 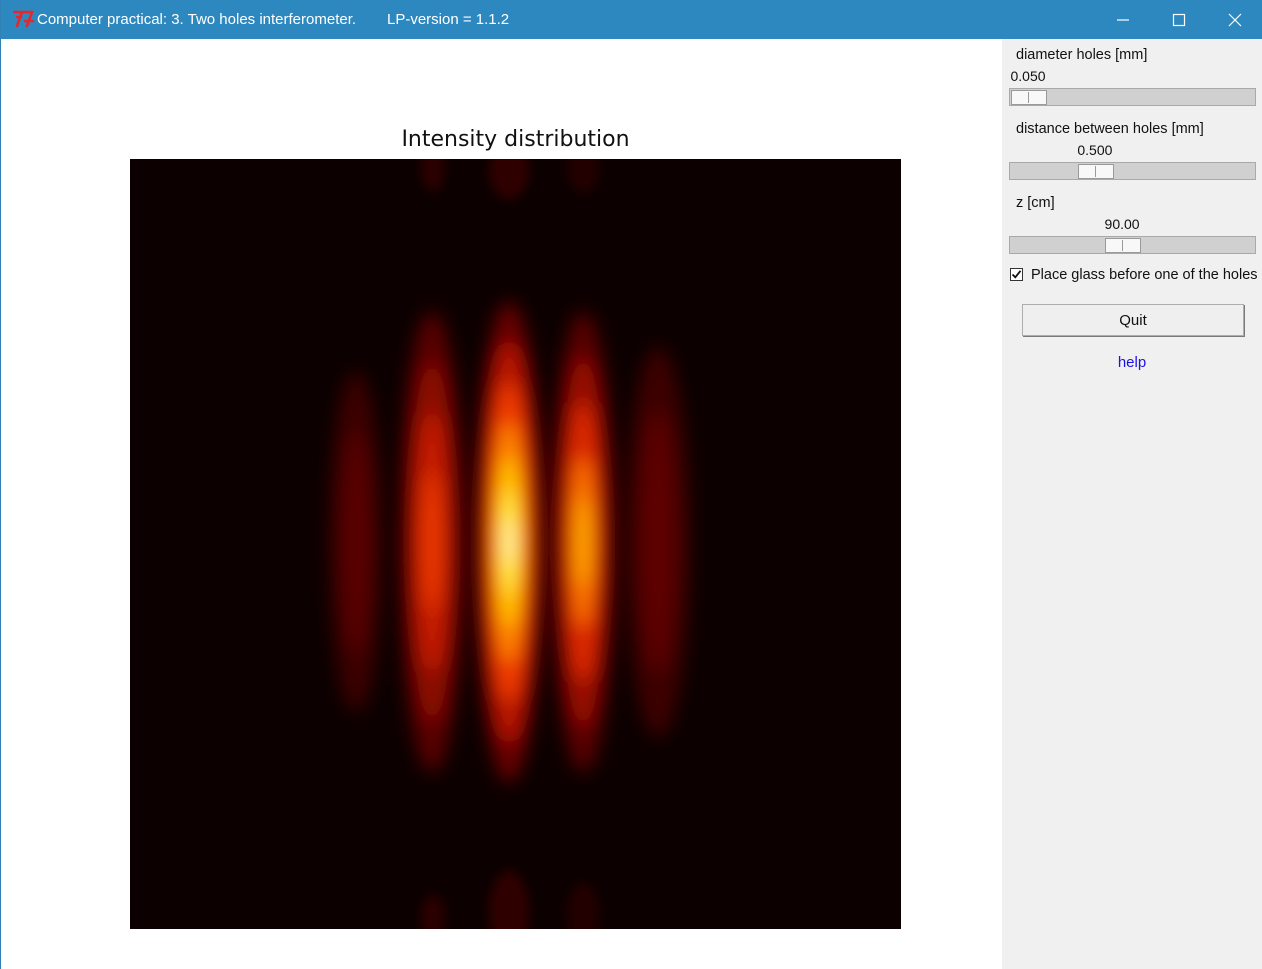 What do you see at coordinates (1095, 171) in the screenshot?
I see `distance-slider-thumb` at bounding box center [1095, 171].